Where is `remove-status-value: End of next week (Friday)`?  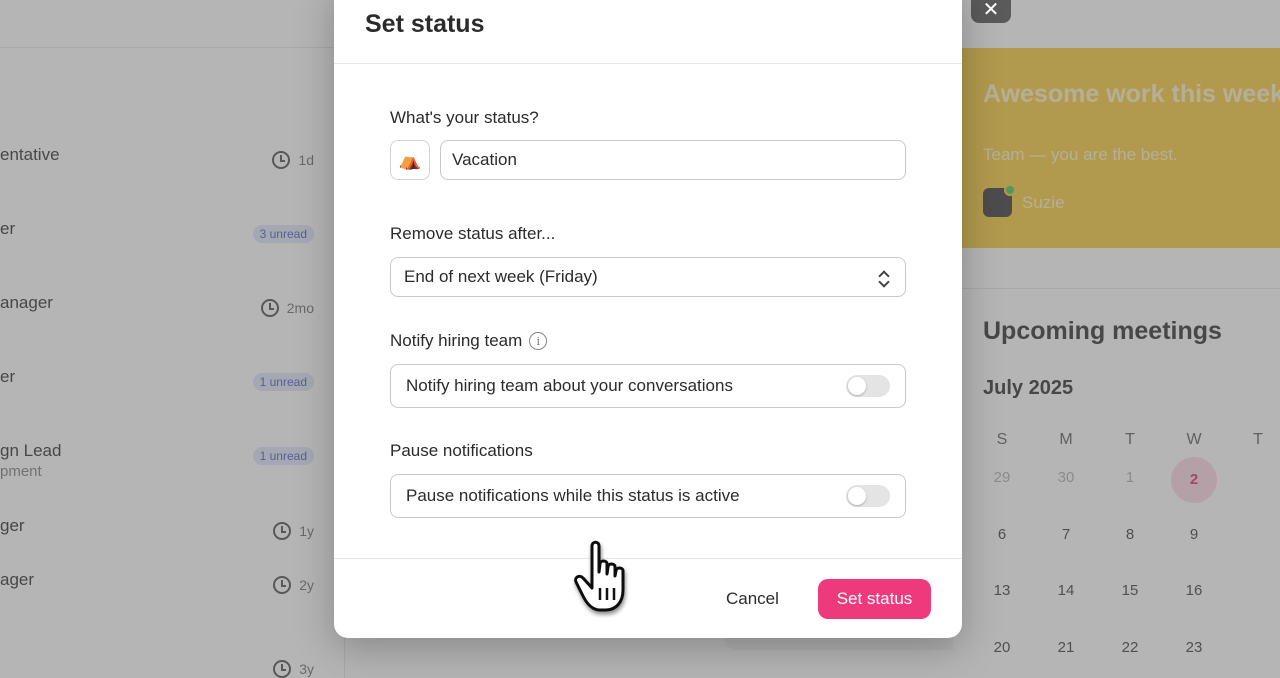 remove-status-value: End of next week (Friday) is located at coordinates (501, 276).